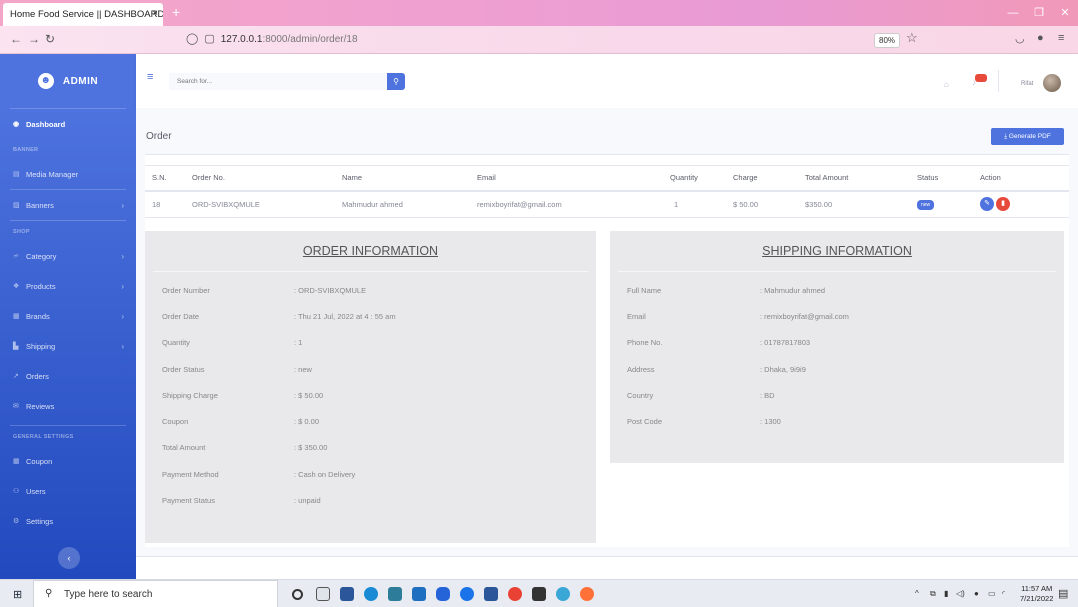  Describe the element at coordinates (793, 290) in the screenshot. I see `shipping-info-value: : Mahmudur ahmed` at that location.